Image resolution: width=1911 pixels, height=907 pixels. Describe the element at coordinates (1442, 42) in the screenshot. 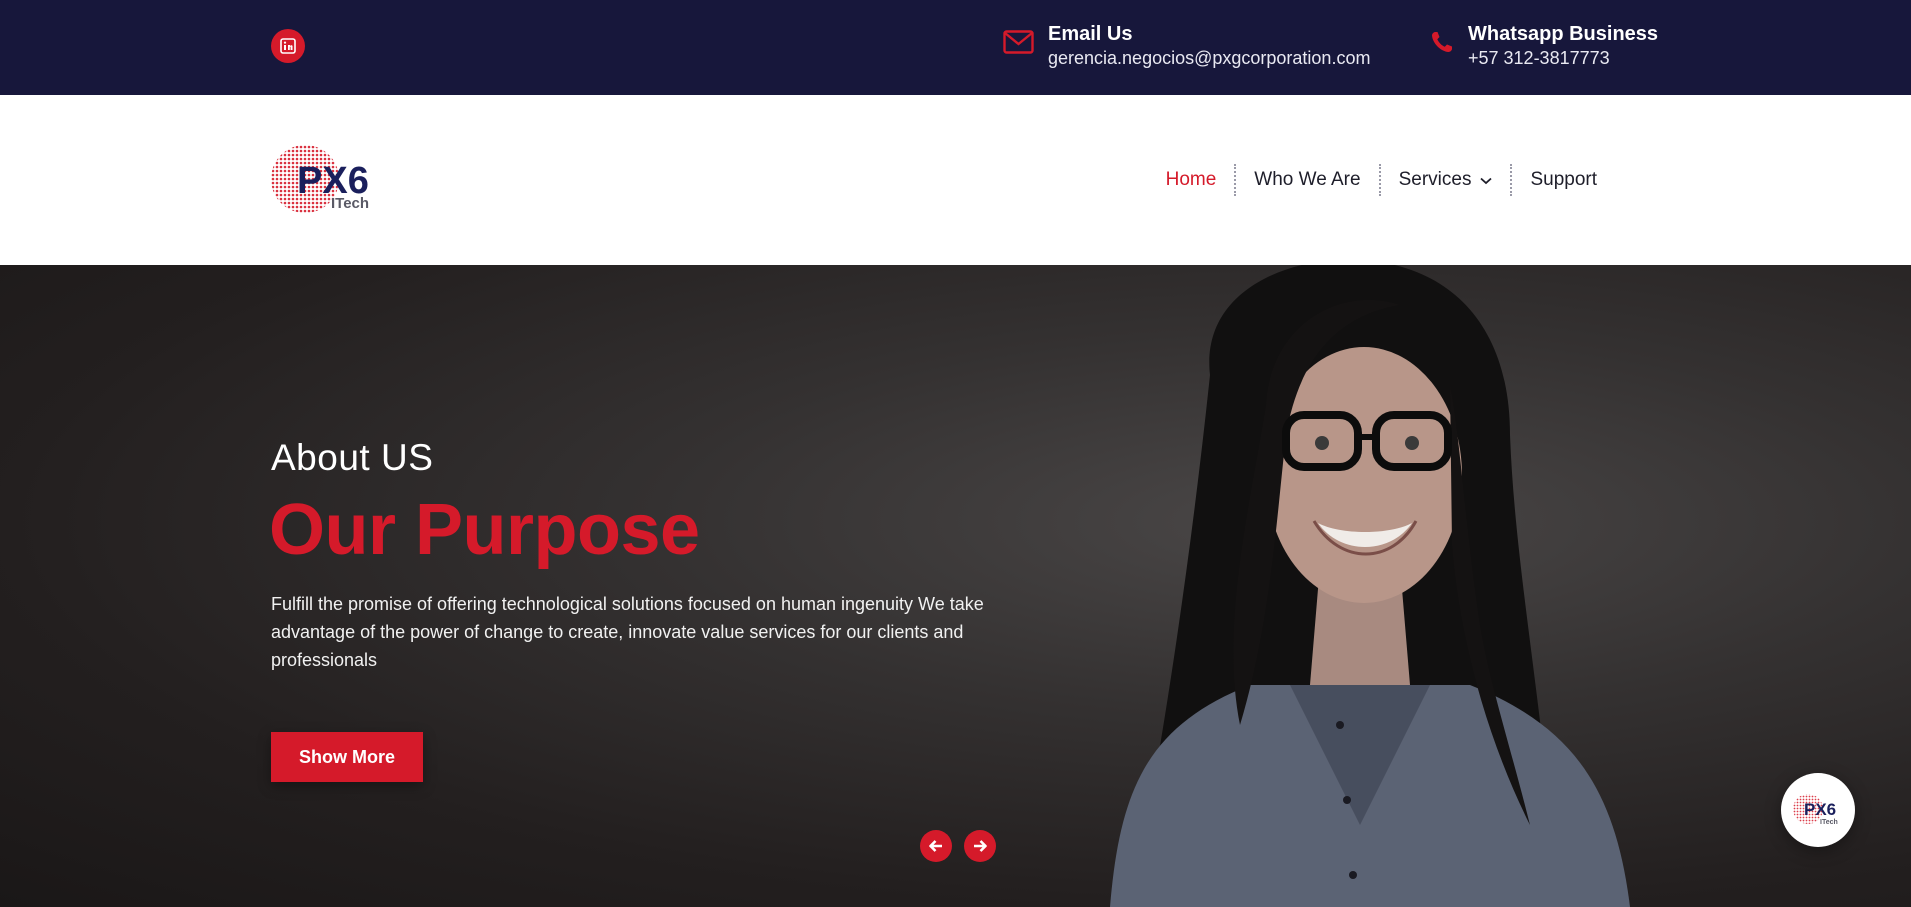

I see `phone-icon` at that location.